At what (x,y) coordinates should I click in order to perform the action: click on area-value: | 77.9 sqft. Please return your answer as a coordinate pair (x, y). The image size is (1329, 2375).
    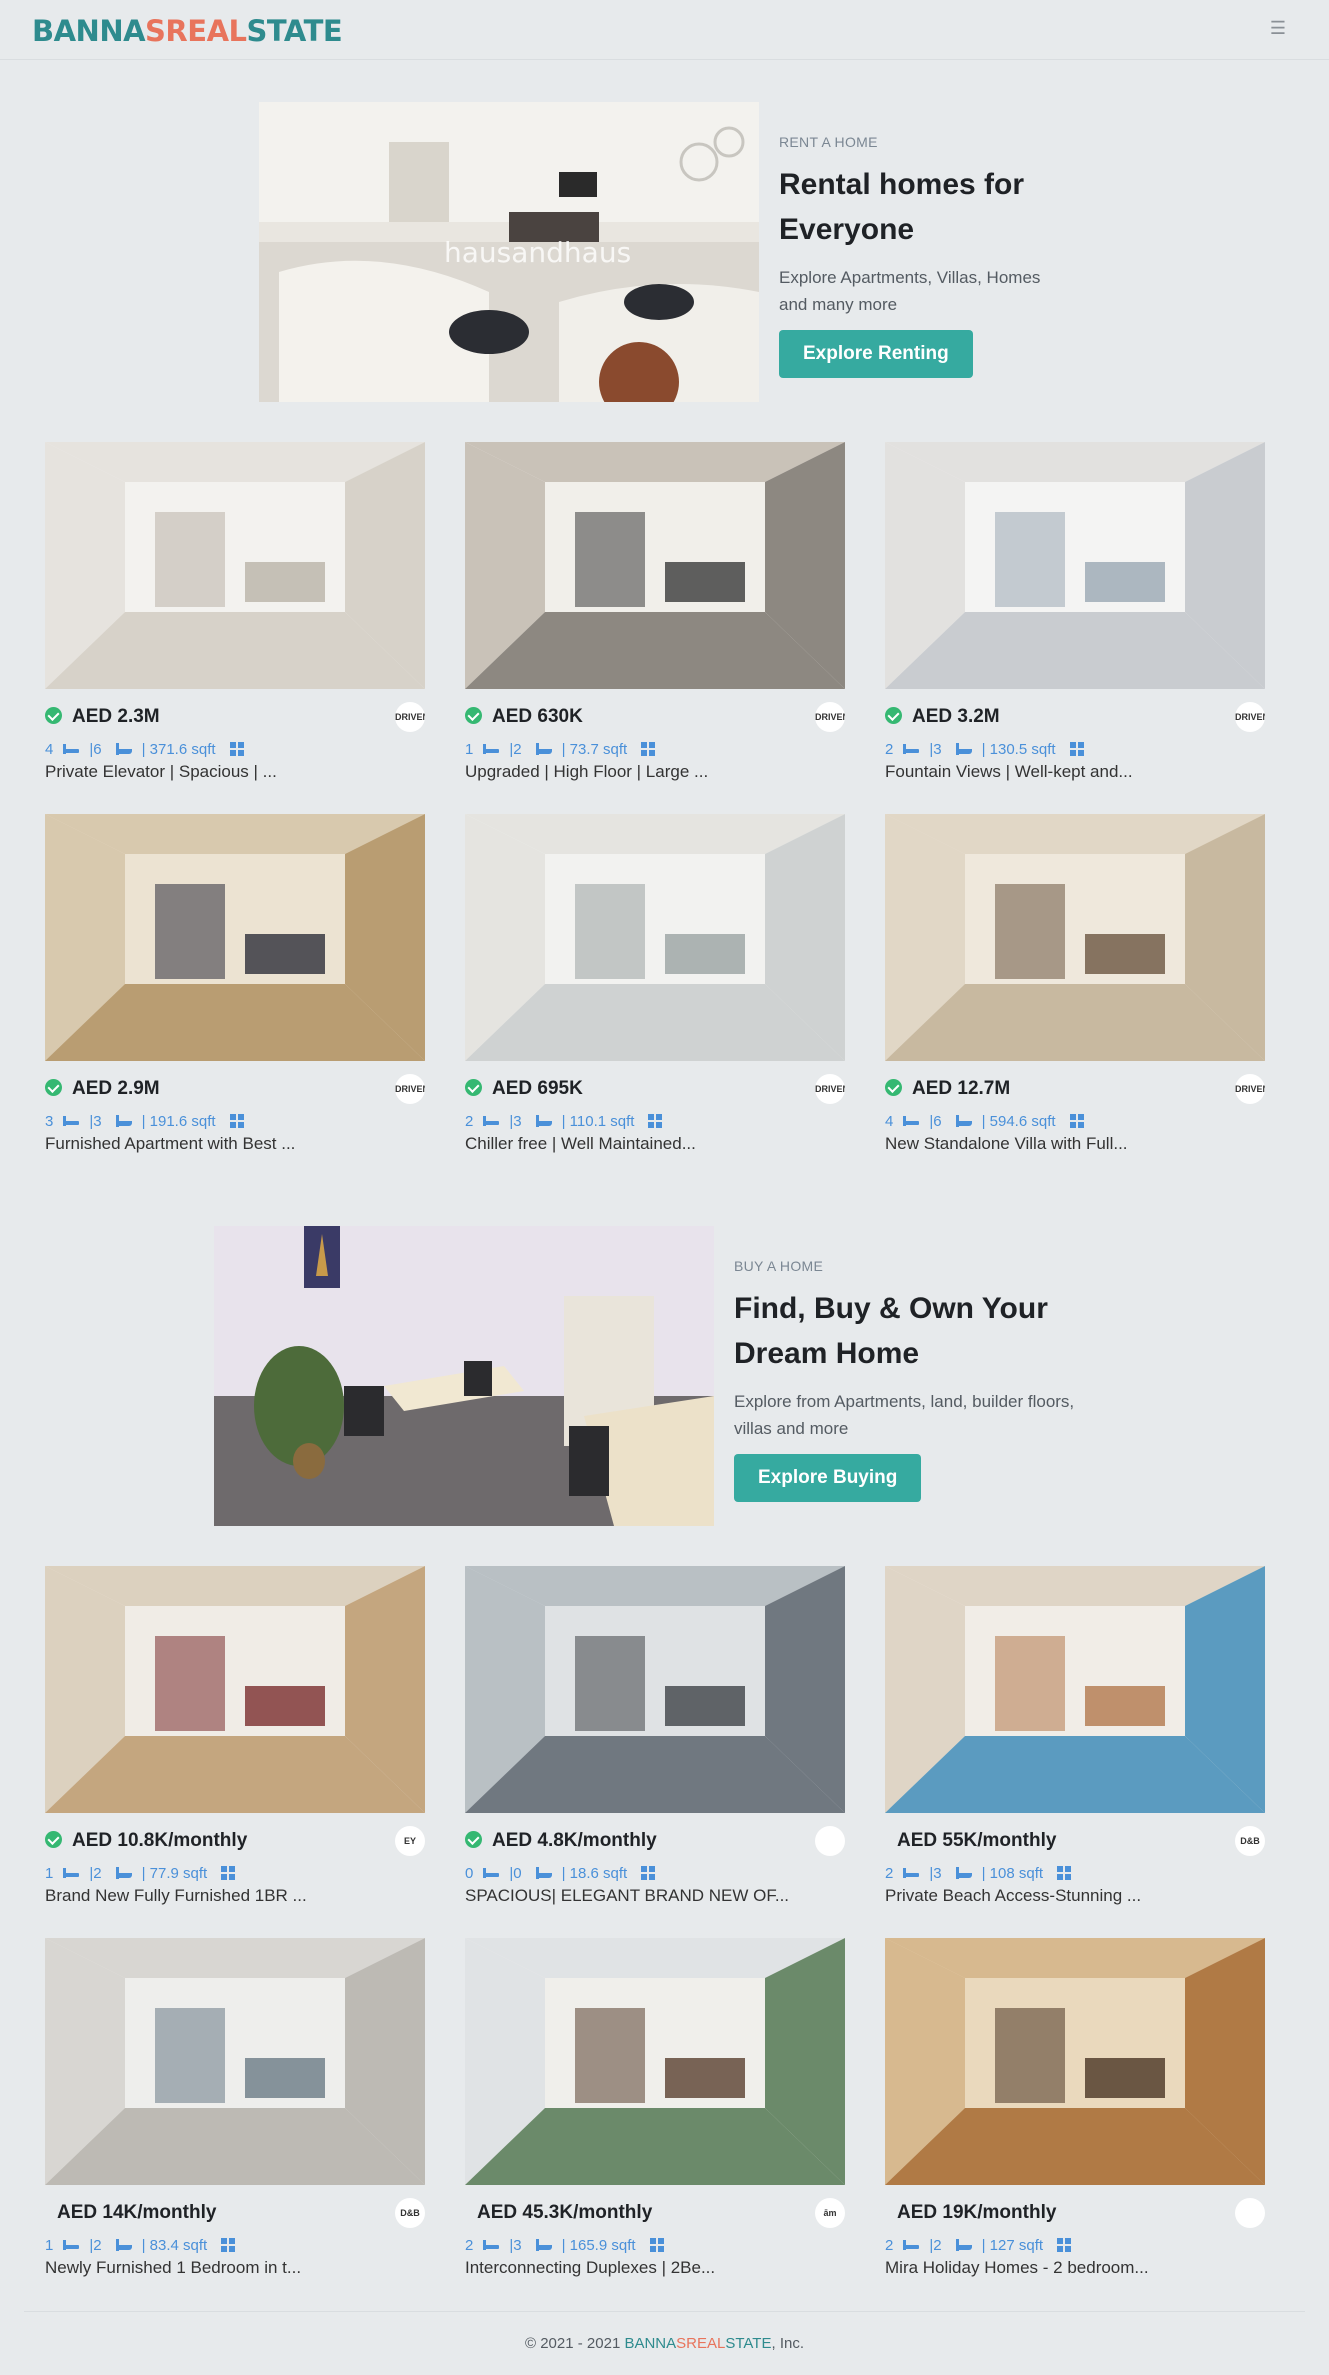
    Looking at the image, I should click on (174, 1873).